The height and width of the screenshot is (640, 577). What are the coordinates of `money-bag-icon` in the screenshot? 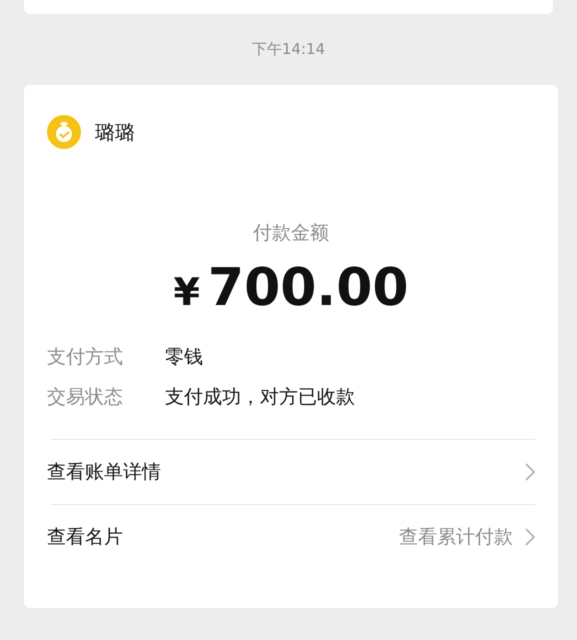 It's located at (64, 132).